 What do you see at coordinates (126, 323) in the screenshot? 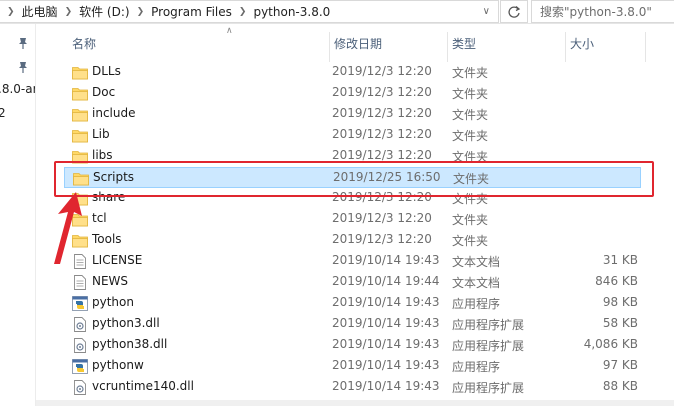
I see `file-name: python3.dll` at bounding box center [126, 323].